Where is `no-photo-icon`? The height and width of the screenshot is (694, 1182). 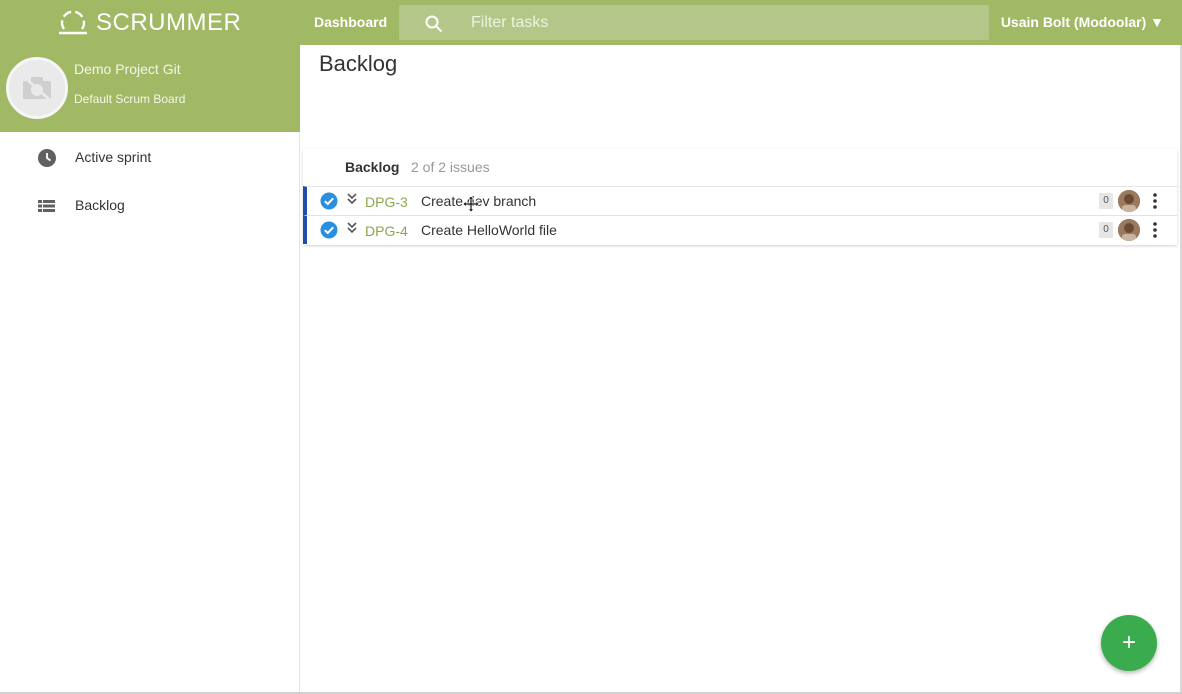 no-photo-icon is located at coordinates (37, 88).